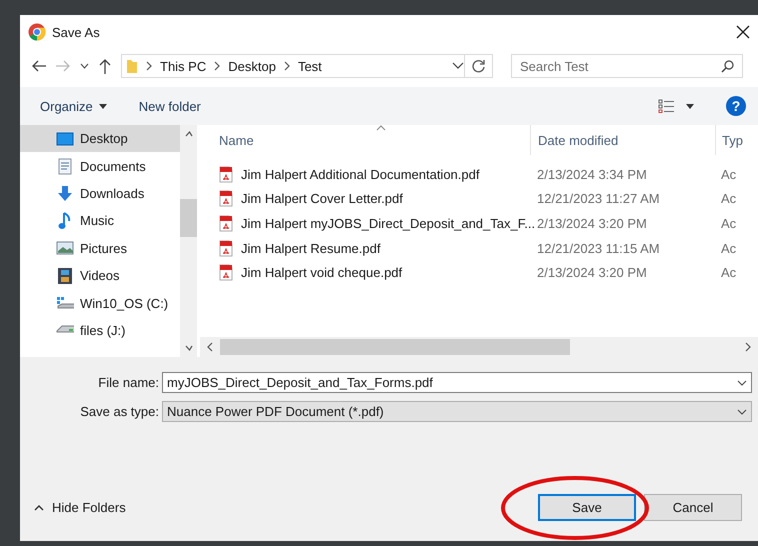 The width and height of the screenshot is (758, 546). What do you see at coordinates (598, 248) in the screenshot?
I see `file-date: 12/21/2023 11:15 AM` at bounding box center [598, 248].